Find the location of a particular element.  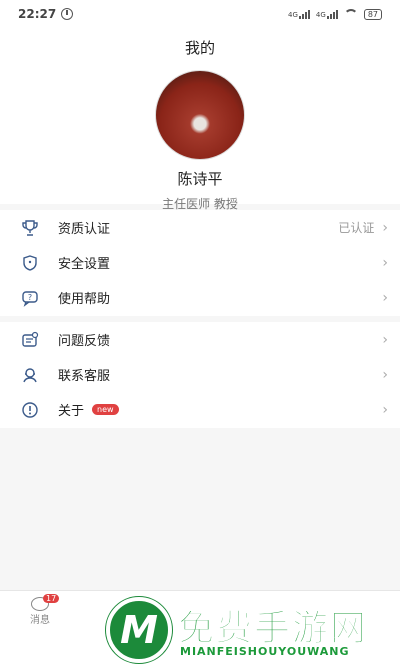

menu-item-security: 安全设置 › is located at coordinates (200, 262).